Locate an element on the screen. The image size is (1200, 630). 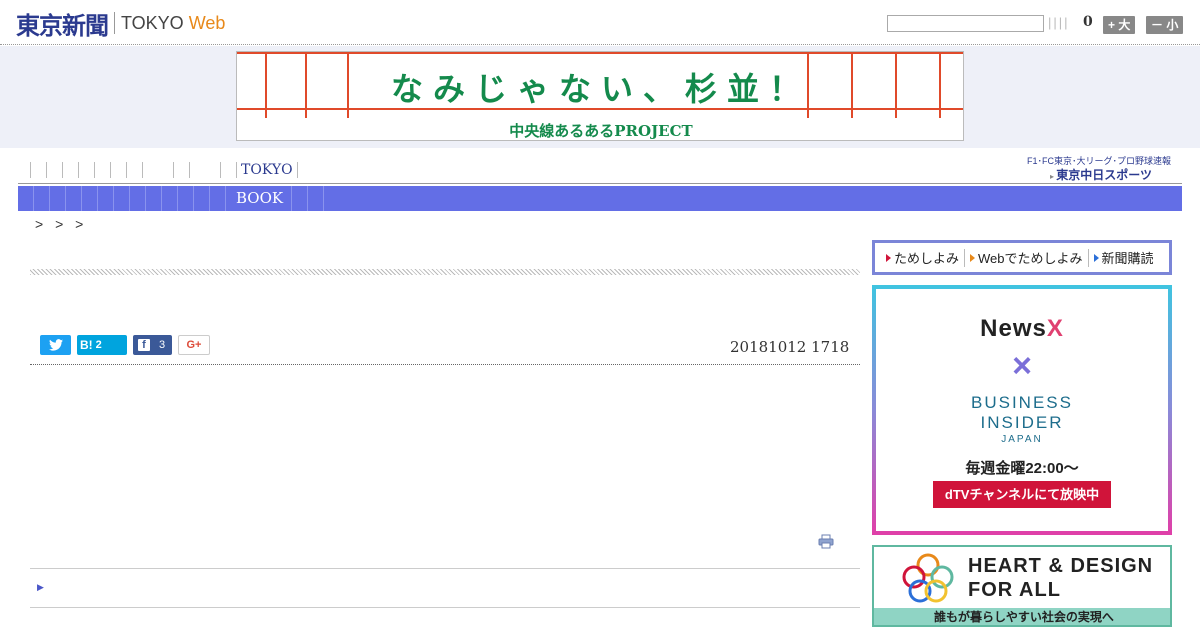
banner-title: なみじゃない、杉並！ is located at coordinates (600, 89).